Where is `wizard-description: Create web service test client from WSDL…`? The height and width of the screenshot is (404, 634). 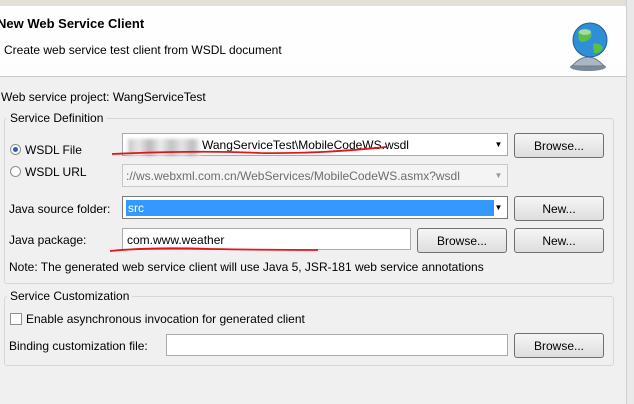
wizard-description: Create web service test client from WSDL… is located at coordinates (143, 50).